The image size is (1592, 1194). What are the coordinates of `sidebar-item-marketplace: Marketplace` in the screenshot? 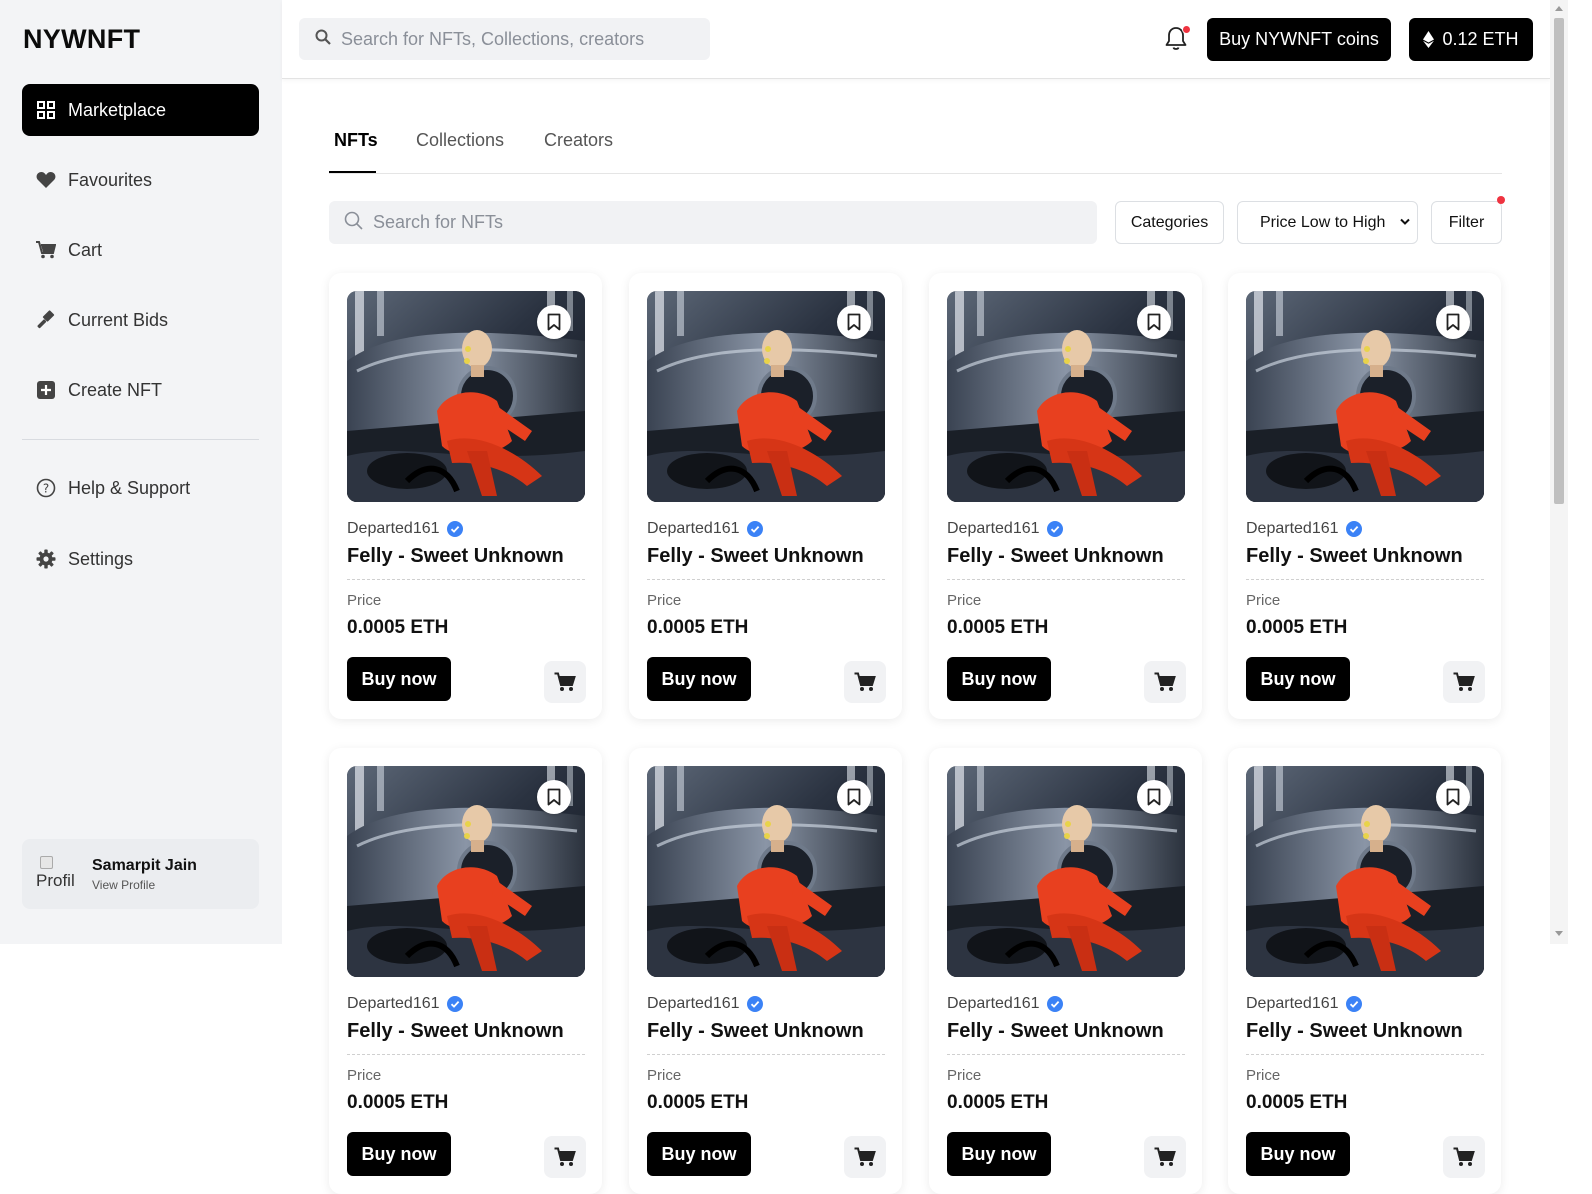 It's located at (140, 110).